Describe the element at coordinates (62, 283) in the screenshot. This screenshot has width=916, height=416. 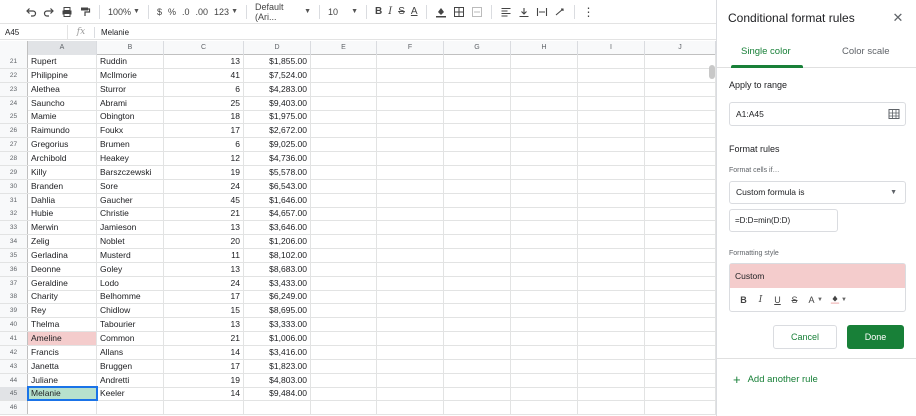
I see `cell: Geraldine` at that location.